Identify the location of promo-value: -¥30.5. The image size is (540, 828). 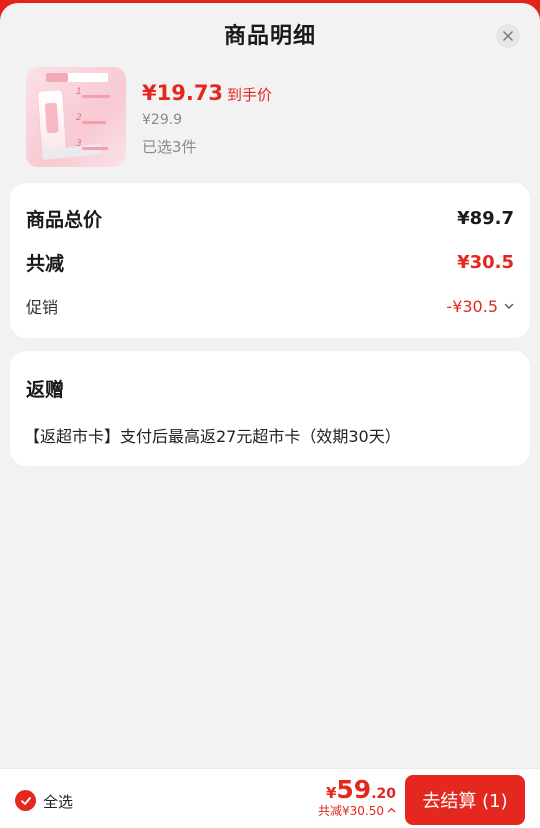
(472, 306).